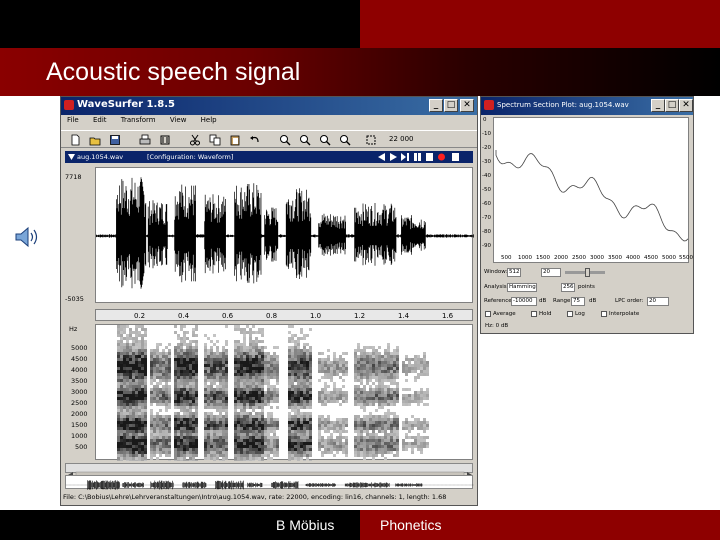 The width and height of the screenshot is (720, 540). What do you see at coordinates (269, 471) in the screenshot?
I see `horizontal-scrollbar` at bounding box center [269, 471].